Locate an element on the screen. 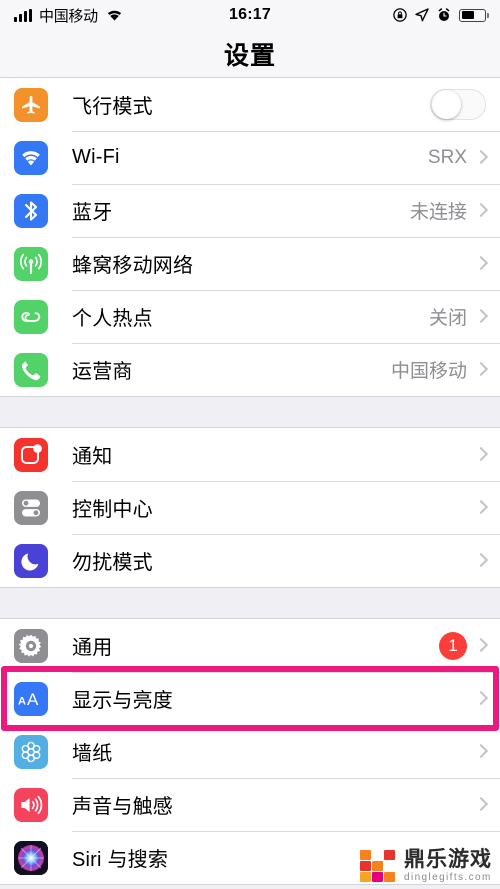 The image size is (500, 889). siri-icon is located at coordinates (31, 857).